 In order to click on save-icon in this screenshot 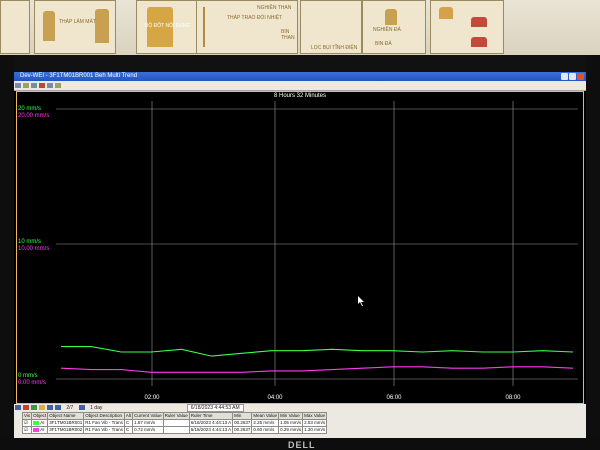, I will do `click(26, 85)`.